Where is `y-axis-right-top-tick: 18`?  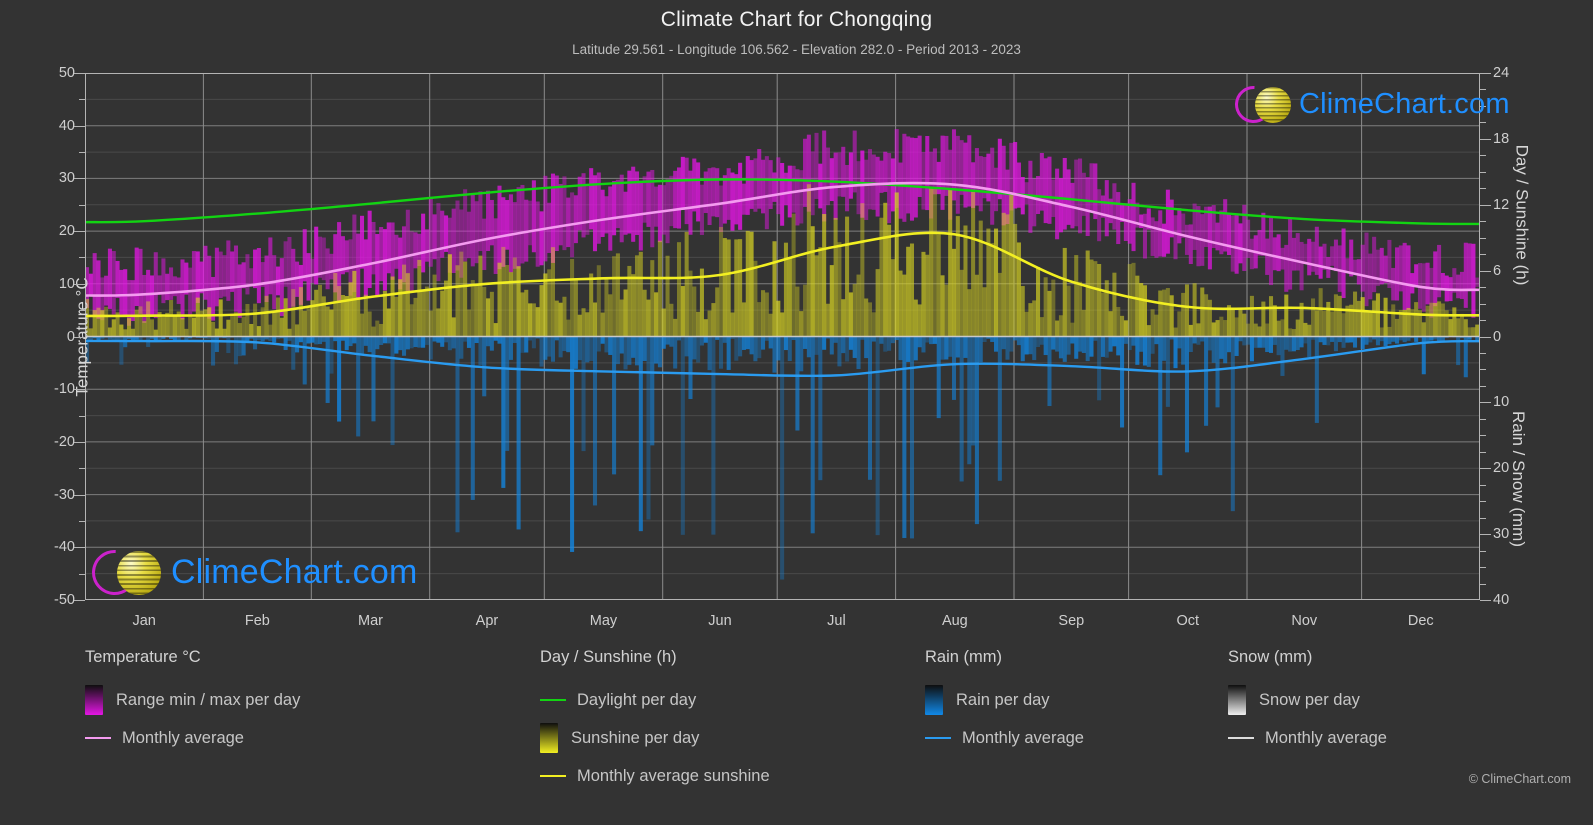
y-axis-right-top-tick: 18 is located at coordinates (1501, 138).